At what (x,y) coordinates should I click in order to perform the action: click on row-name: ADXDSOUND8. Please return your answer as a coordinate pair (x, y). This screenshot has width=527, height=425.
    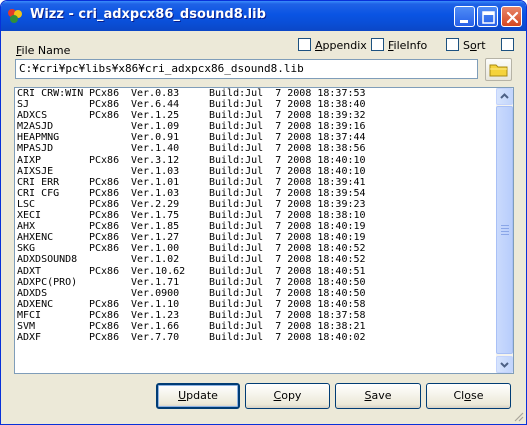
    Looking at the image, I should click on (47, 260).